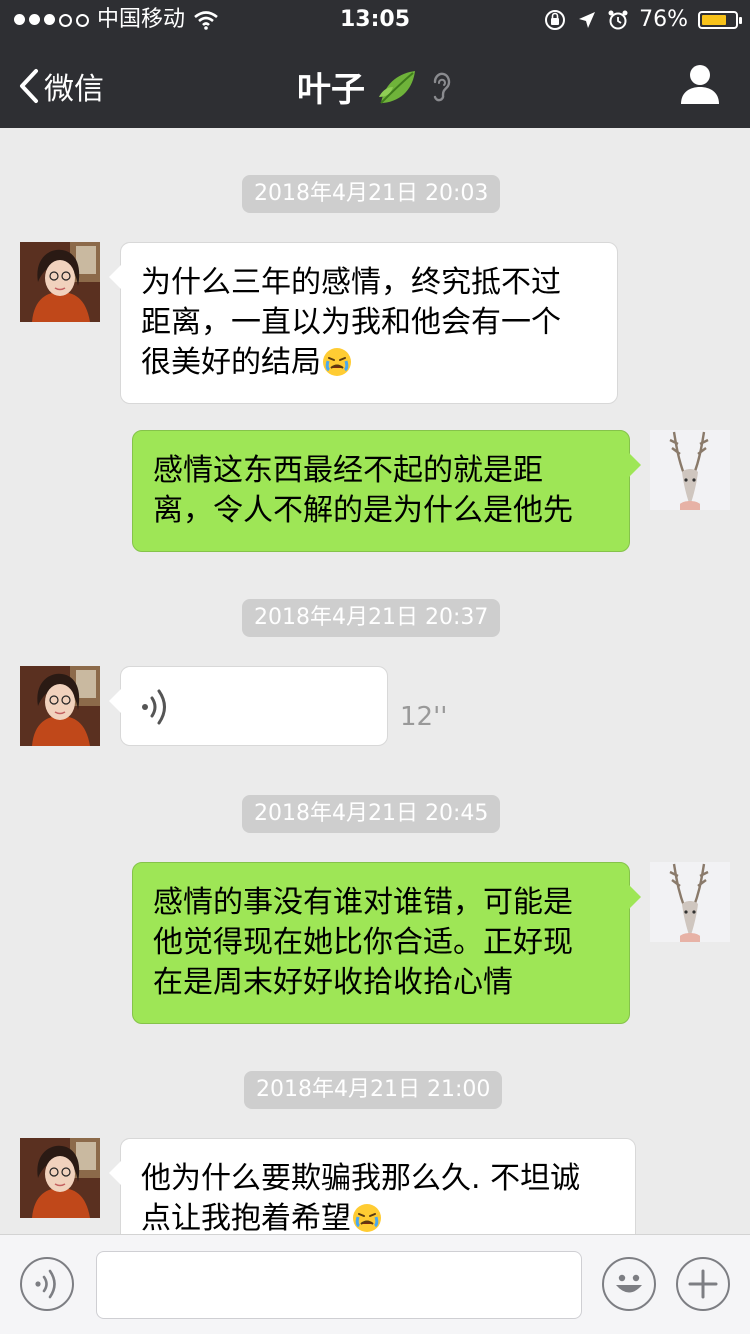  Describe the element at coordinates (397, 87) in the screenshot. I see `leaf-icon` at that location.